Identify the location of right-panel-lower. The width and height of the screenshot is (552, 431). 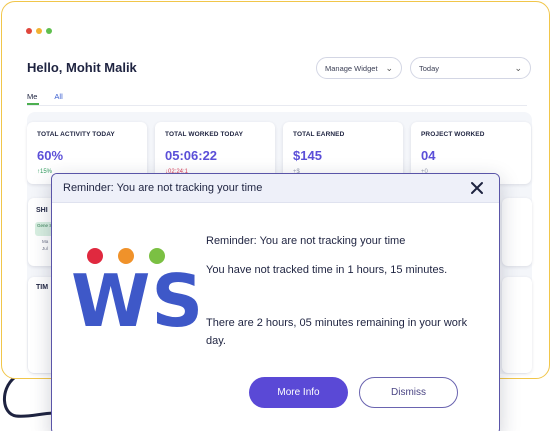
(517, 325).